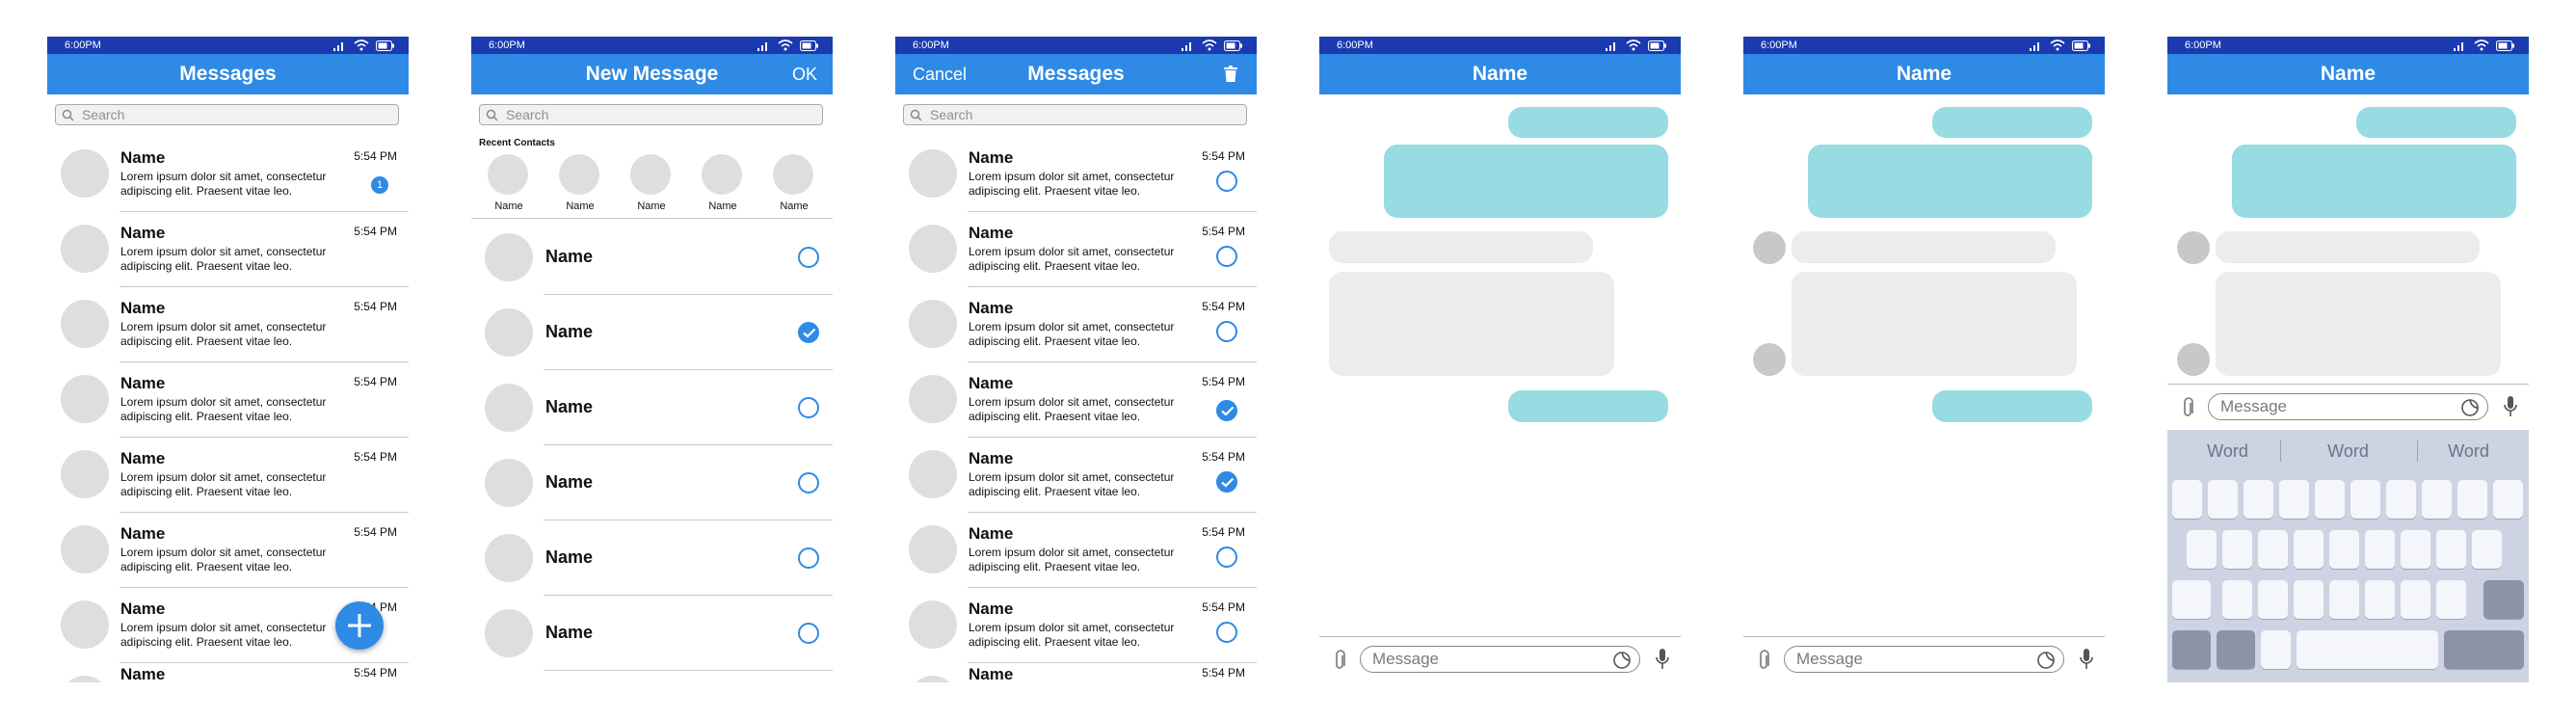 The width and height of the screenshot is (2576, 720). I want to click on emoji-key, so click(2236, 649).